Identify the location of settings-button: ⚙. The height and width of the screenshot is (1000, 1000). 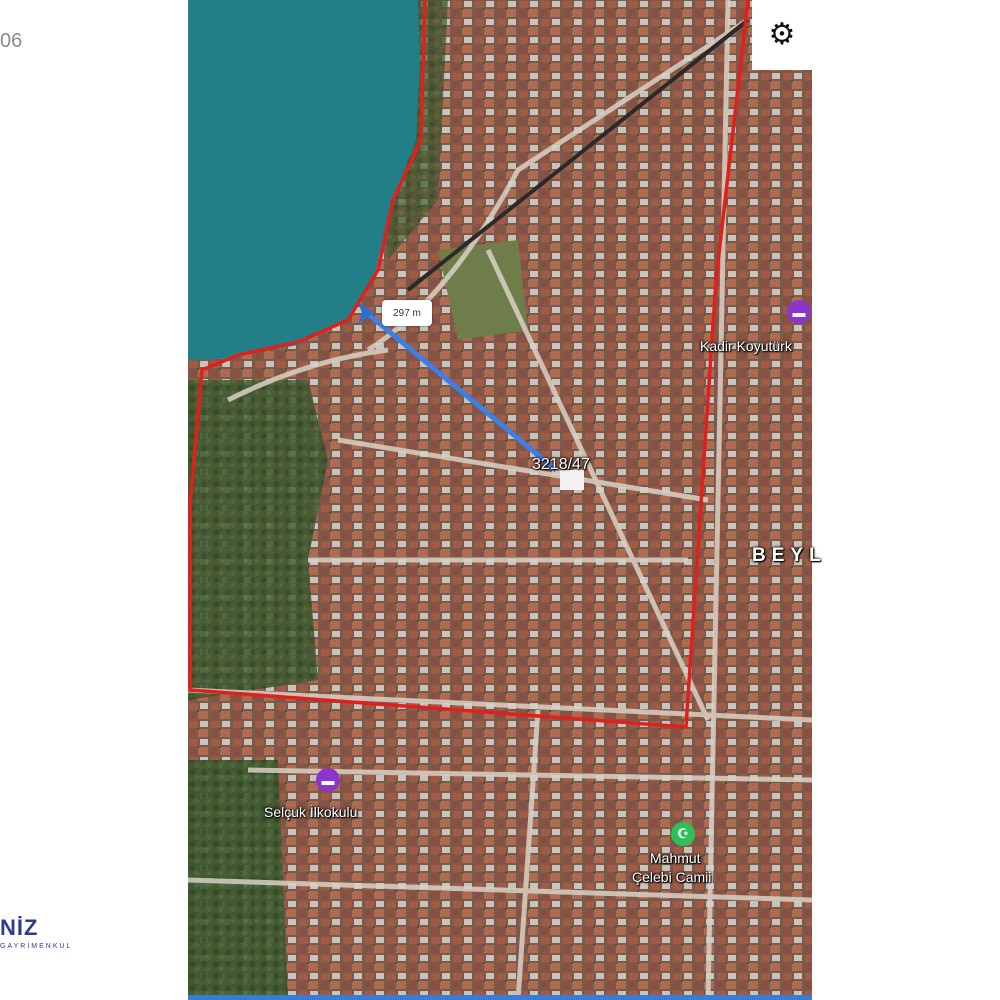
(782, 35).